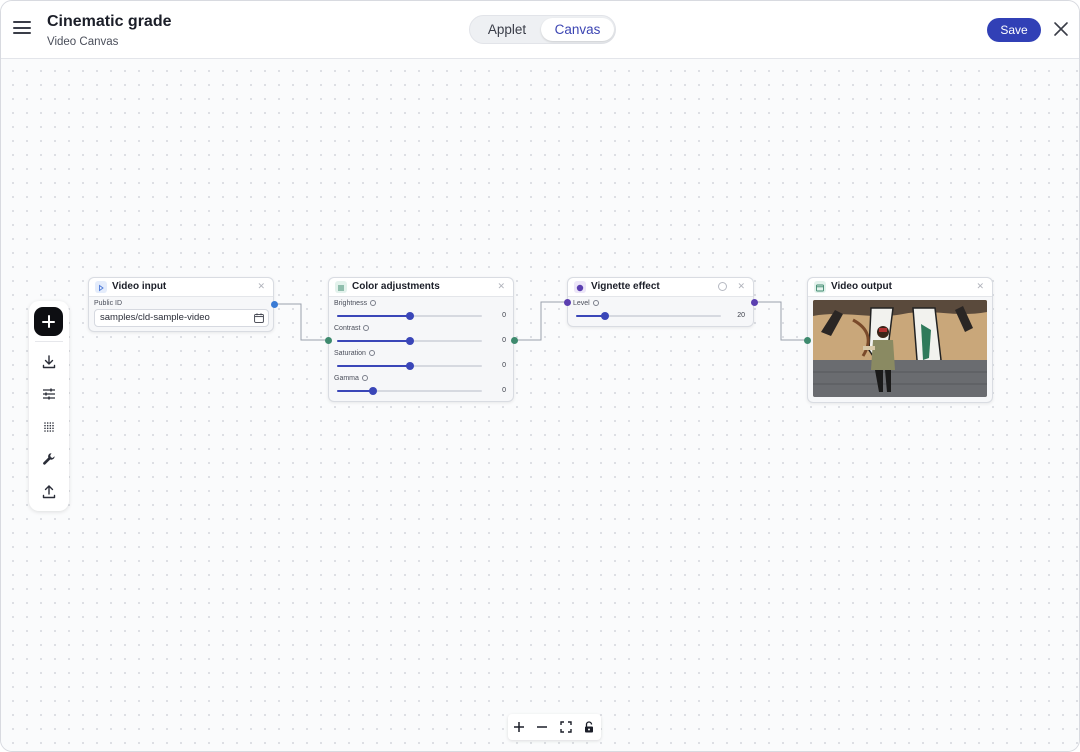 The height and width of the screenshot is (752, 1080). I want to click on saturation-value: 0, so click(504, 365).